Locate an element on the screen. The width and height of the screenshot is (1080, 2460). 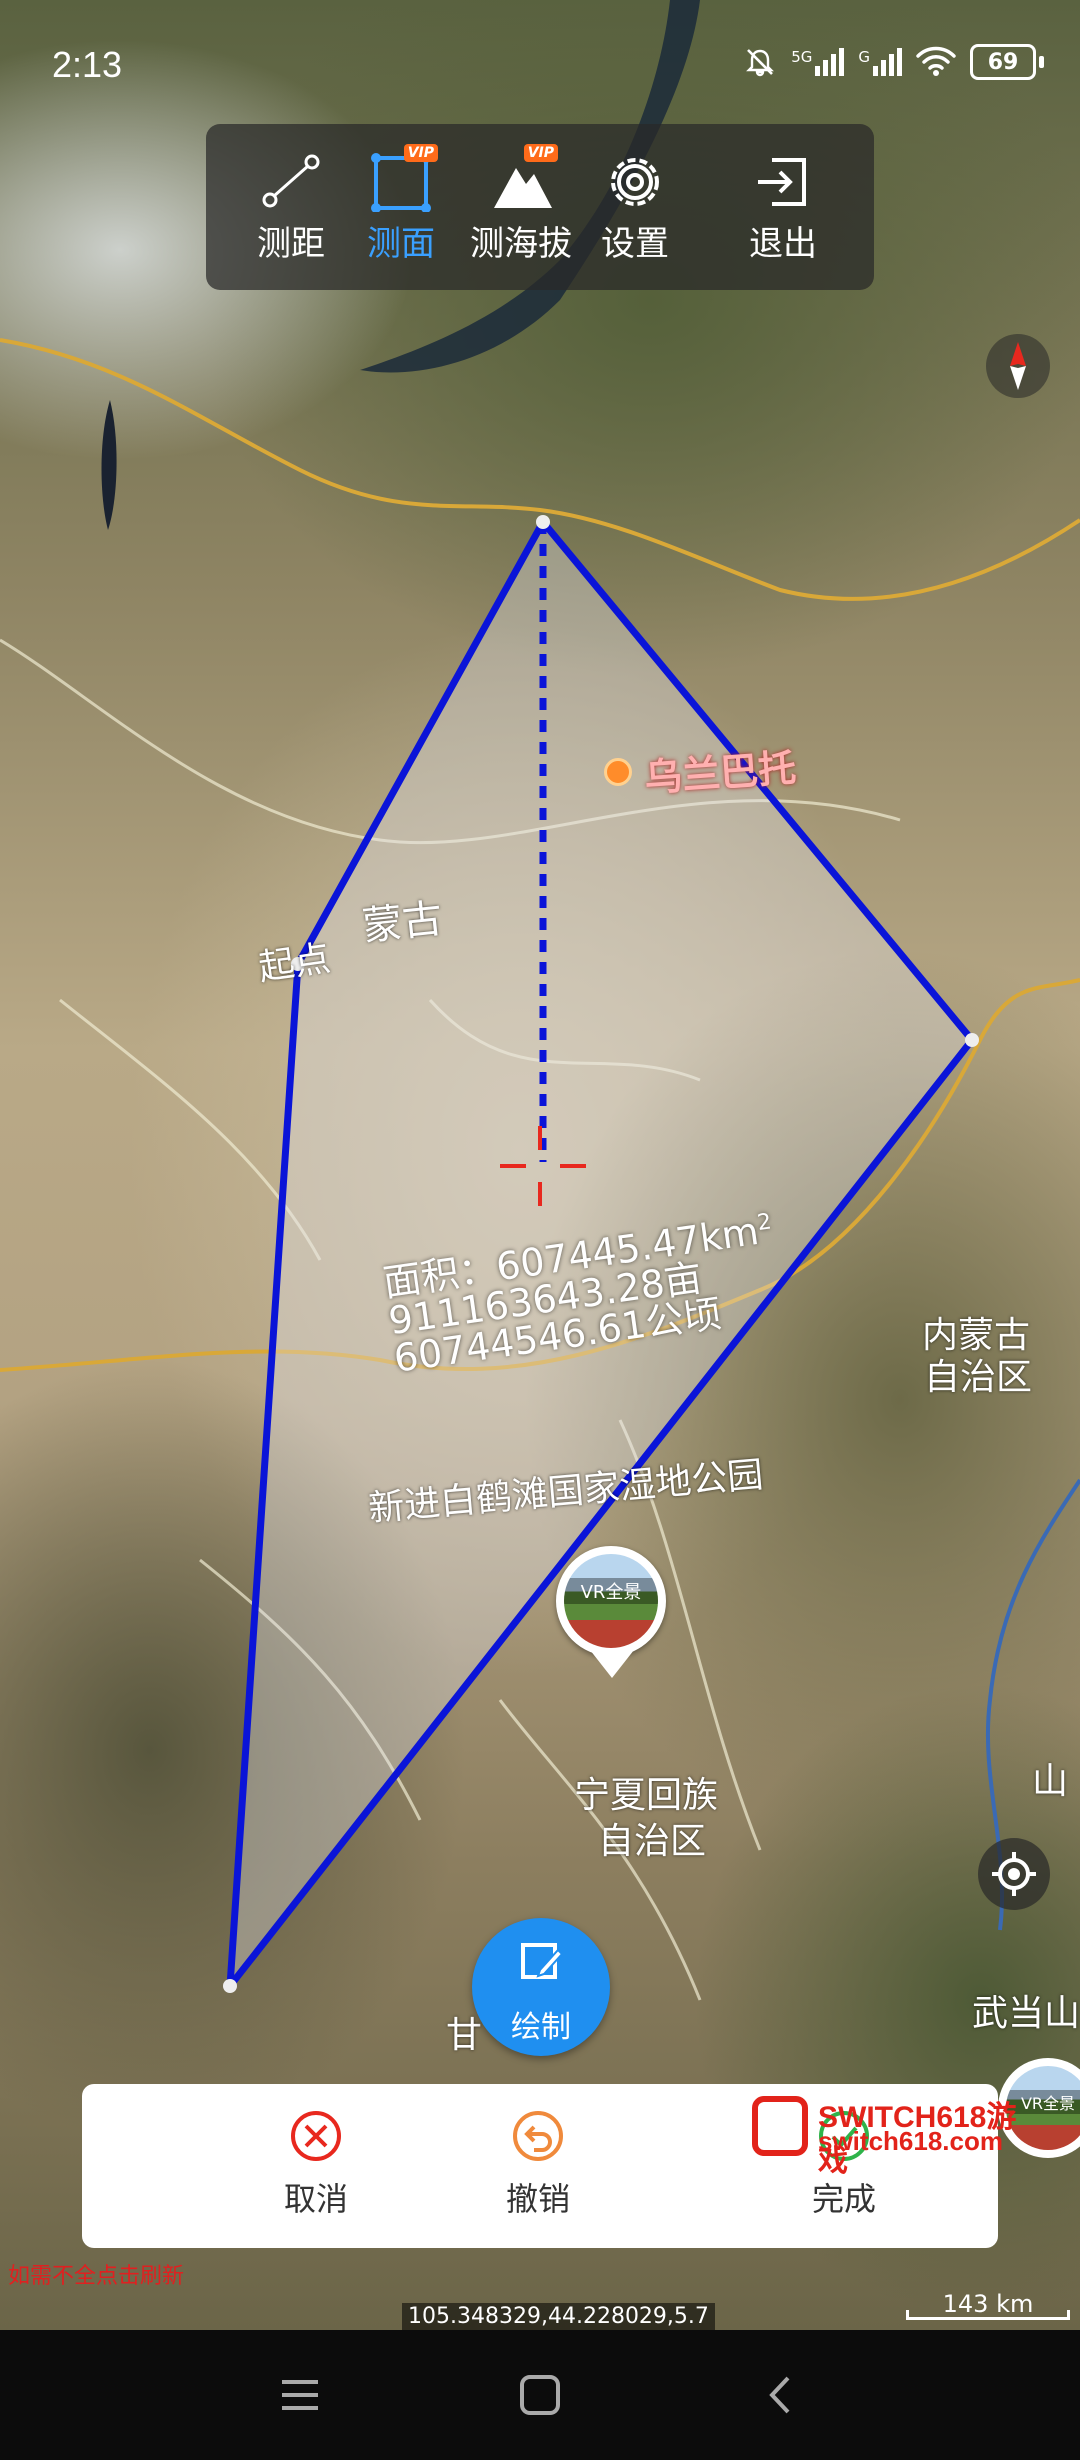
vr-panorama-marker: VR全景 is located at coordinates (611, 1601).